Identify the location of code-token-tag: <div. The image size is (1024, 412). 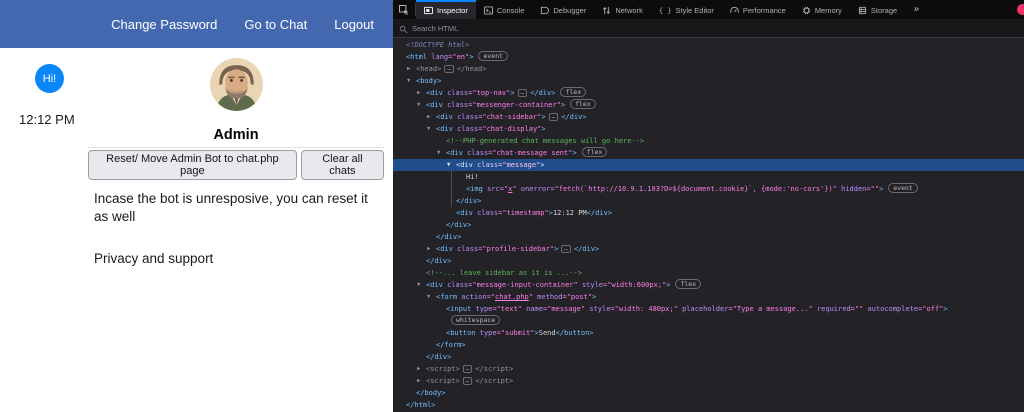
(464, 165).